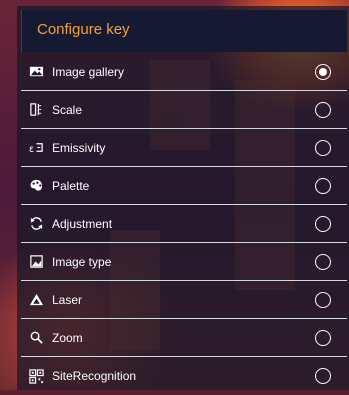 Image resolution: width=349 pixels, height=395 pixels. What do you see at coordinates (94, 376) in the screenshot?
I see `option-label: SiteRecognition` at bounding box center [94, 376].